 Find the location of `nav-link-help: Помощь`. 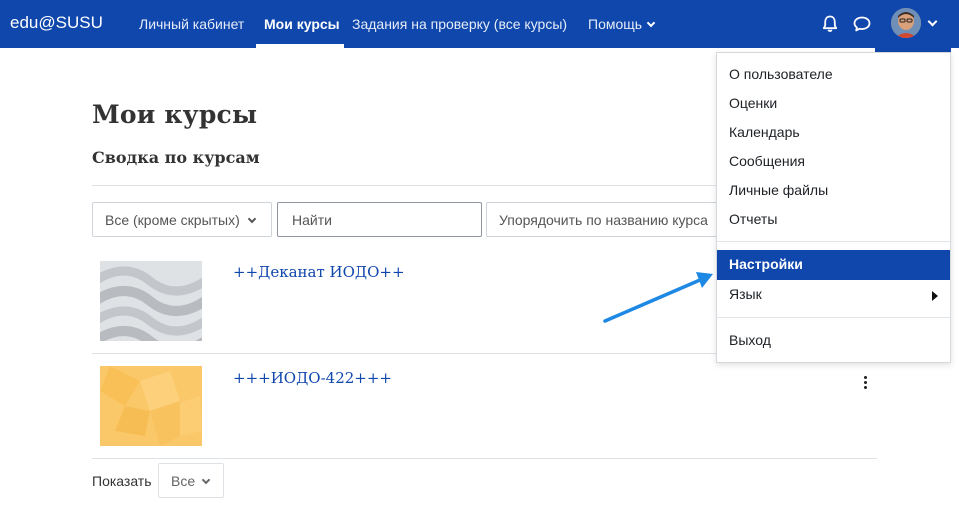

nav-link-help: Помощь is located at coordinates (622, 24).